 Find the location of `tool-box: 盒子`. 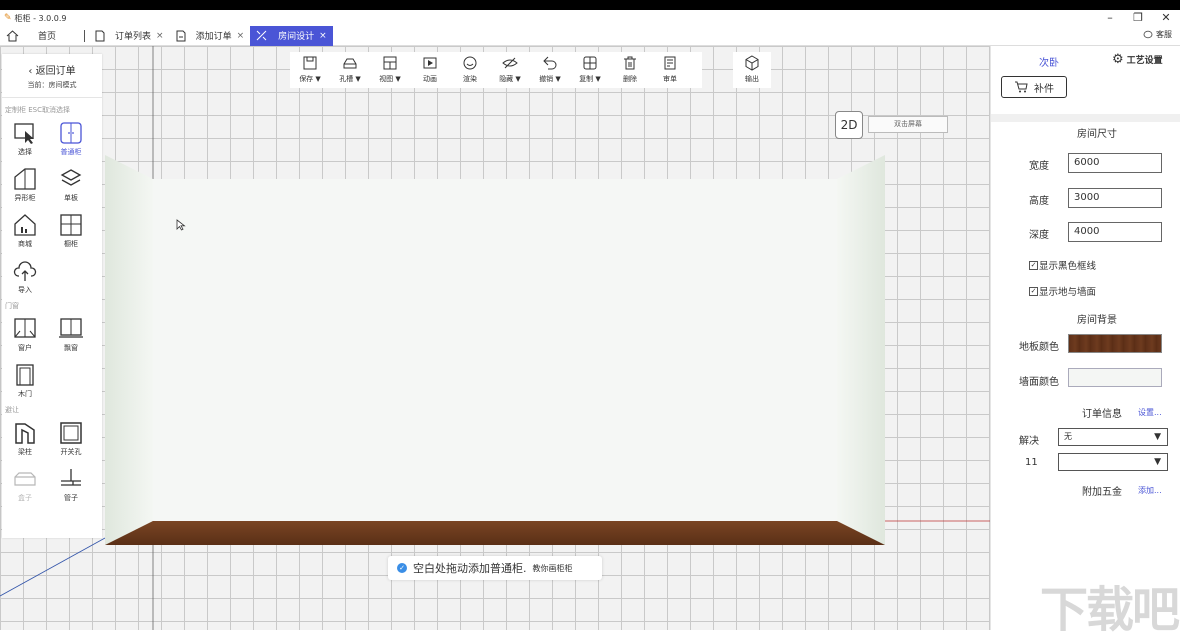

tool-box: 盒子 is located at coordinates (25, 486).